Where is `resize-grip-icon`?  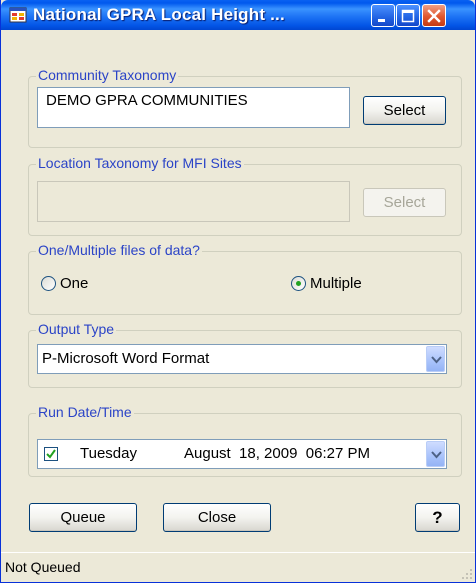 resize-grip-icon is located at coordinates (467, 574).